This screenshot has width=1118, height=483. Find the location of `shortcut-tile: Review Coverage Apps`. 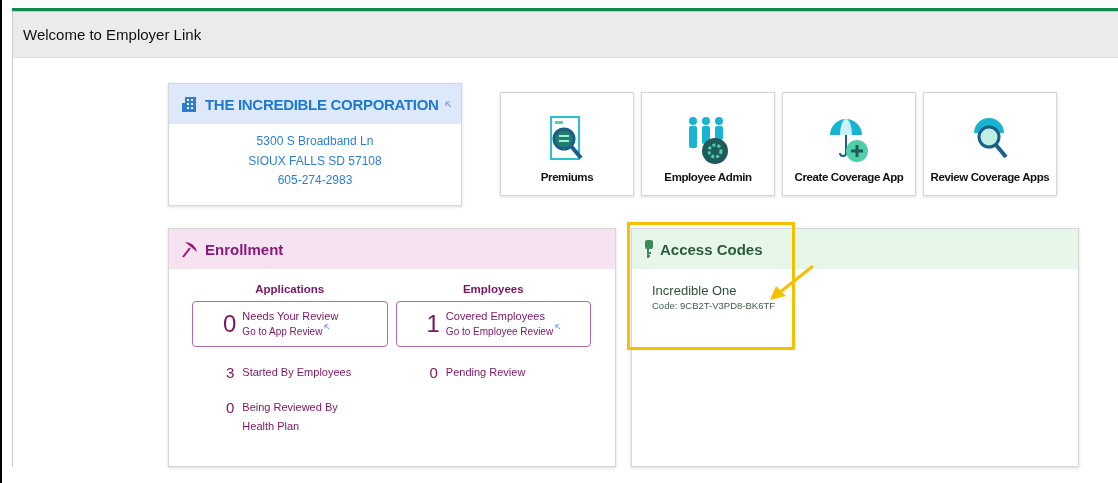

shortcut-tile: Review Coverage Apps is located at coordinates (990, 144).